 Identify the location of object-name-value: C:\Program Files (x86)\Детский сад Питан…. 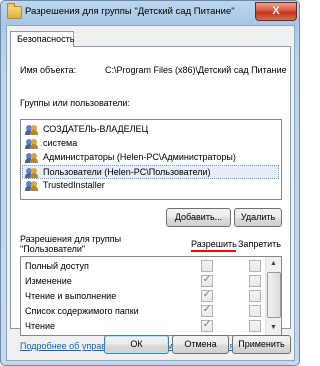
(196, 70).